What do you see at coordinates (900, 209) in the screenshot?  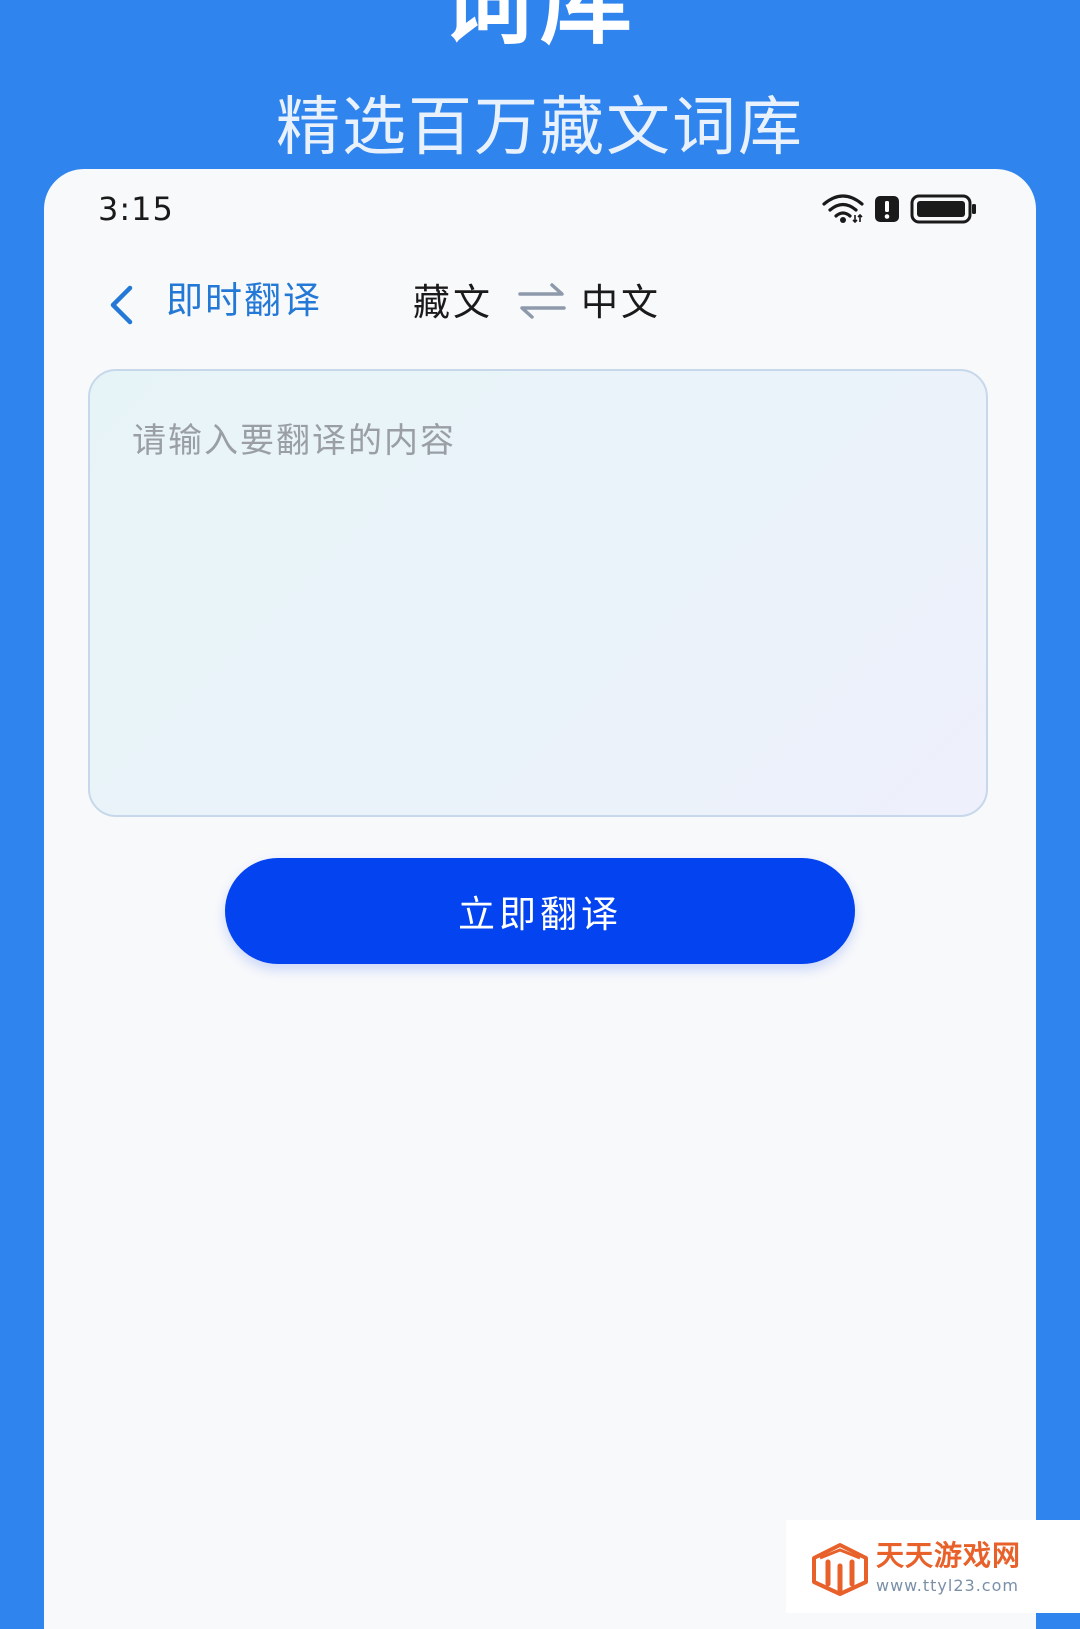 I see `status-icons` at bounding box center [900, 209].